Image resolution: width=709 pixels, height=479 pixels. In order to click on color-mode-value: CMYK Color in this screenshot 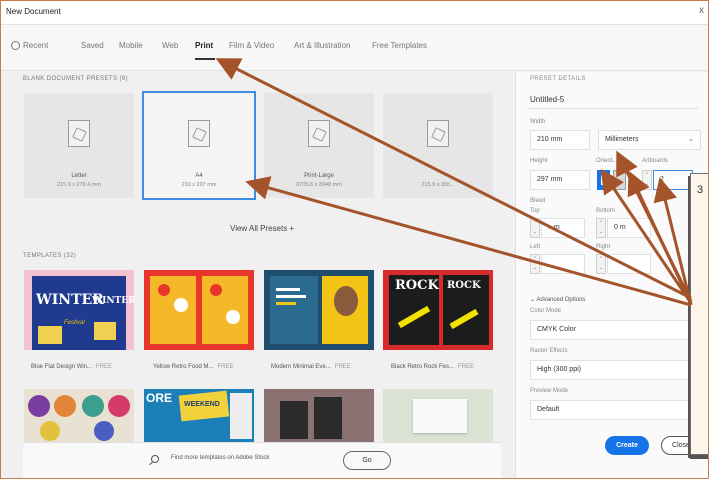, I will do `click(556, 329)`.